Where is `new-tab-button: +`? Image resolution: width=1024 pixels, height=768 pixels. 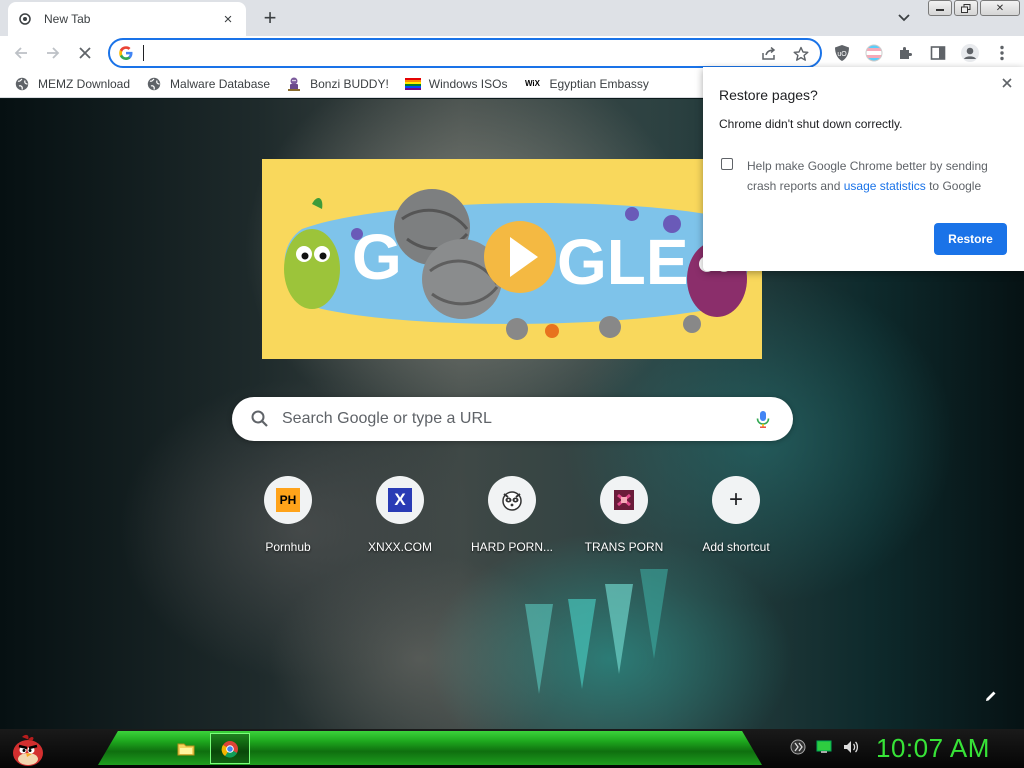
new-tab-button: + is located at coordinates (270, 17).